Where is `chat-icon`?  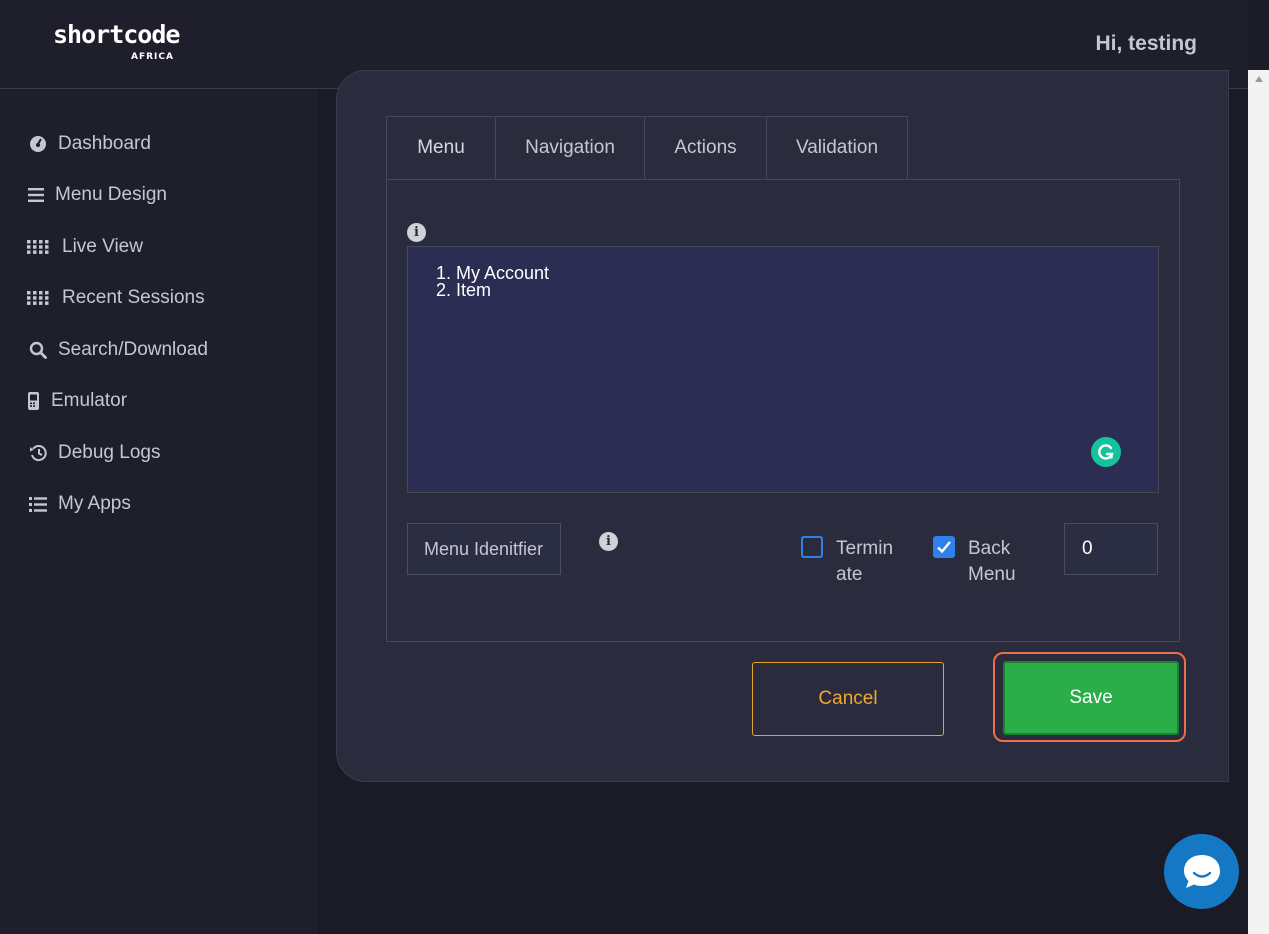
chat-icon is located at coordinates (1201, 871).